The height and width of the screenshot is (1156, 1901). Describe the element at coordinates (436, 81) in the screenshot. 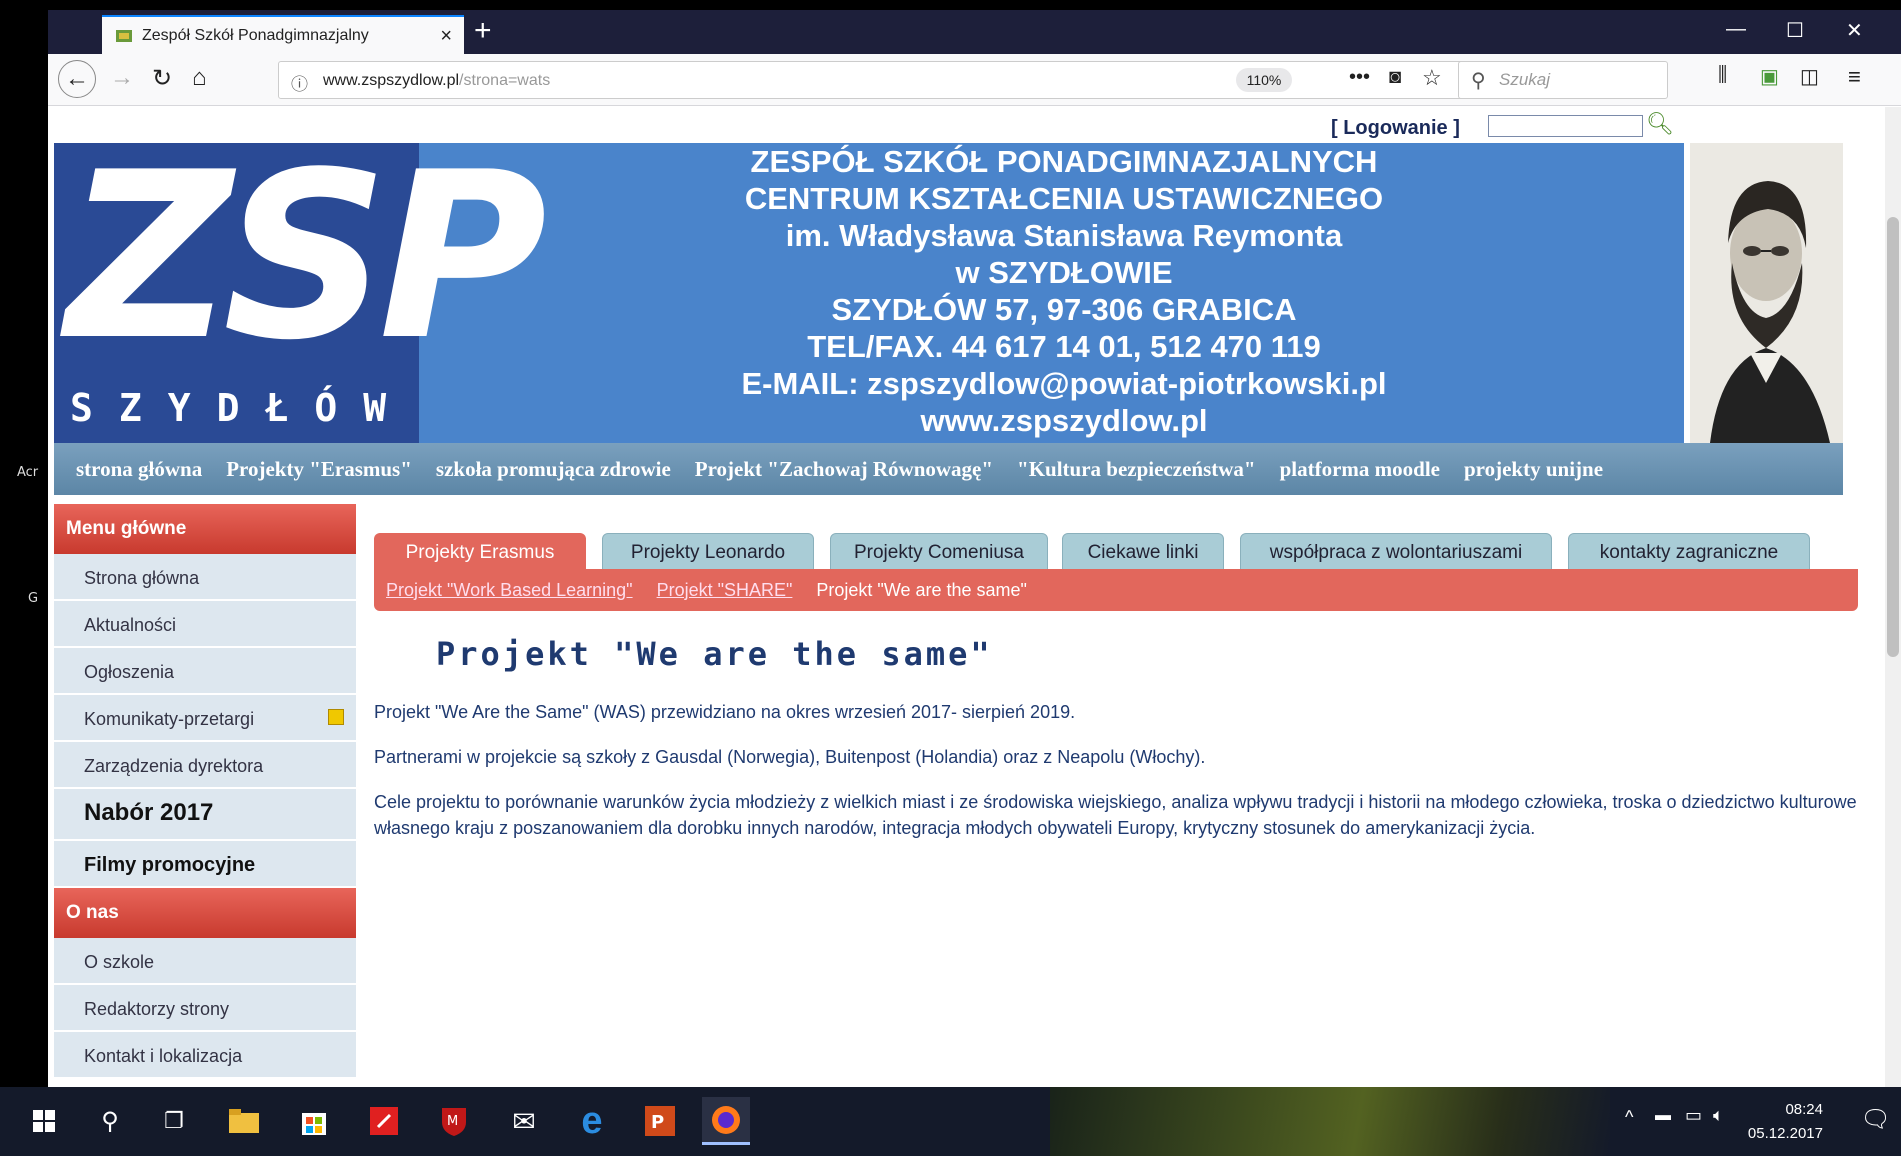

I see `url-text: www.zspszydlow.pl/strona=wats` at that location.